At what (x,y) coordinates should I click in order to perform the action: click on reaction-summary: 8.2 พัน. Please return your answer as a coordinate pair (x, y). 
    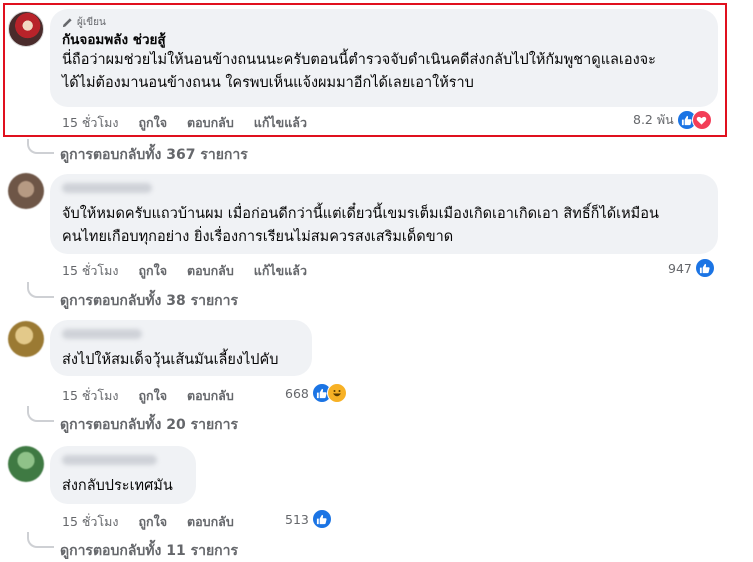
    Looking at the image, I should click on (672, 120).